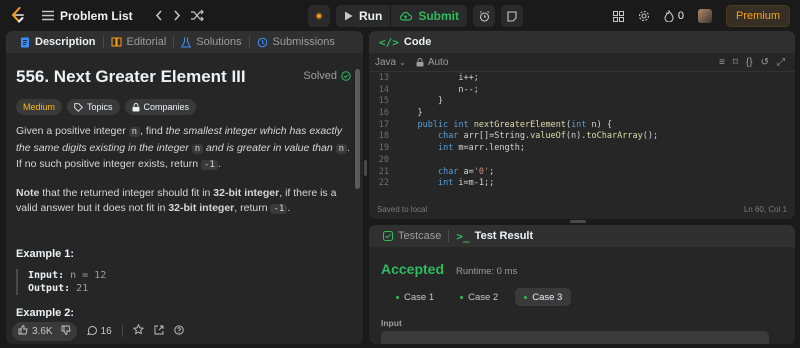 This screenshot has width=800, height=348. Describe the element at coordinates (618, 16) in the screenshot. I see `layout-grid-icon` at that location.